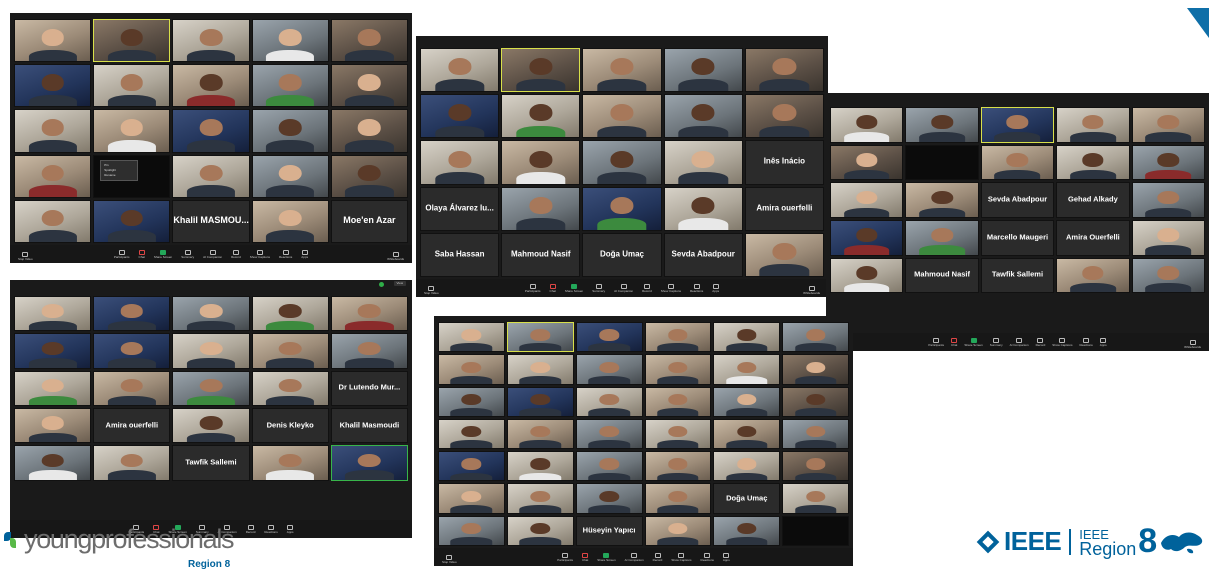  I want to click on participant-tile: Hüseyin Yapıcı, so click(609, 530).